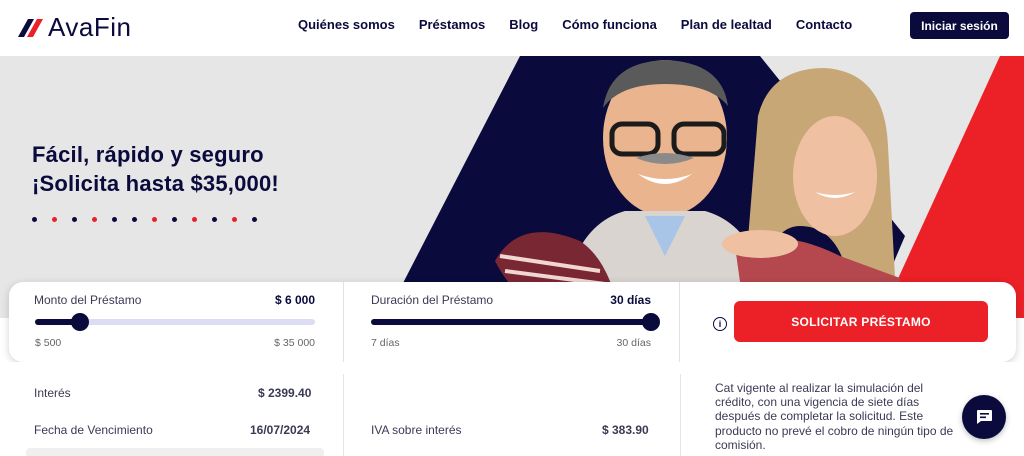 The width and height of the screenshot is (1024, 456). I want to click on amount-min-label: $ 500, so click(48, 343).